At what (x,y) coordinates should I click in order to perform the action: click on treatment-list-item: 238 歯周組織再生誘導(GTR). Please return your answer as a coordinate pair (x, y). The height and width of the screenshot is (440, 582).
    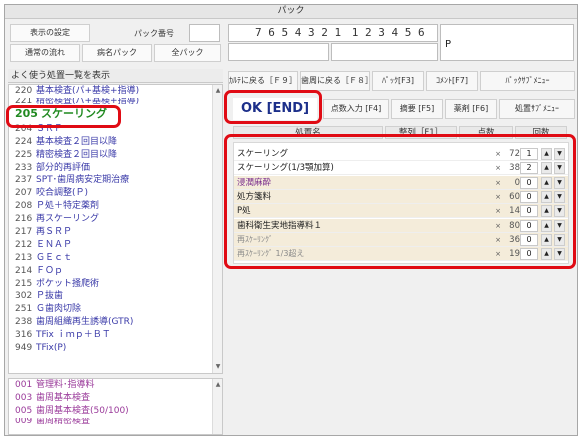
    Looking at the image, I should click on (115, 322).